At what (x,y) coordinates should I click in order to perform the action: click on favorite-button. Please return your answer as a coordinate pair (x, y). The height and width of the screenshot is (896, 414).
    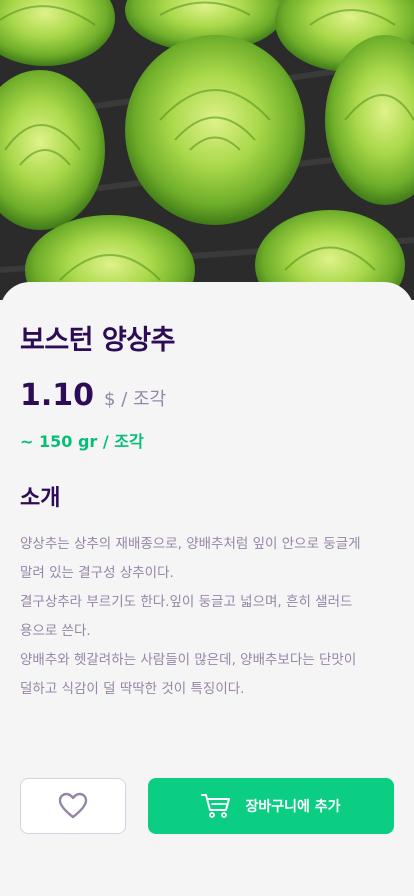
    Looking at the image, I should click on (73, 806).